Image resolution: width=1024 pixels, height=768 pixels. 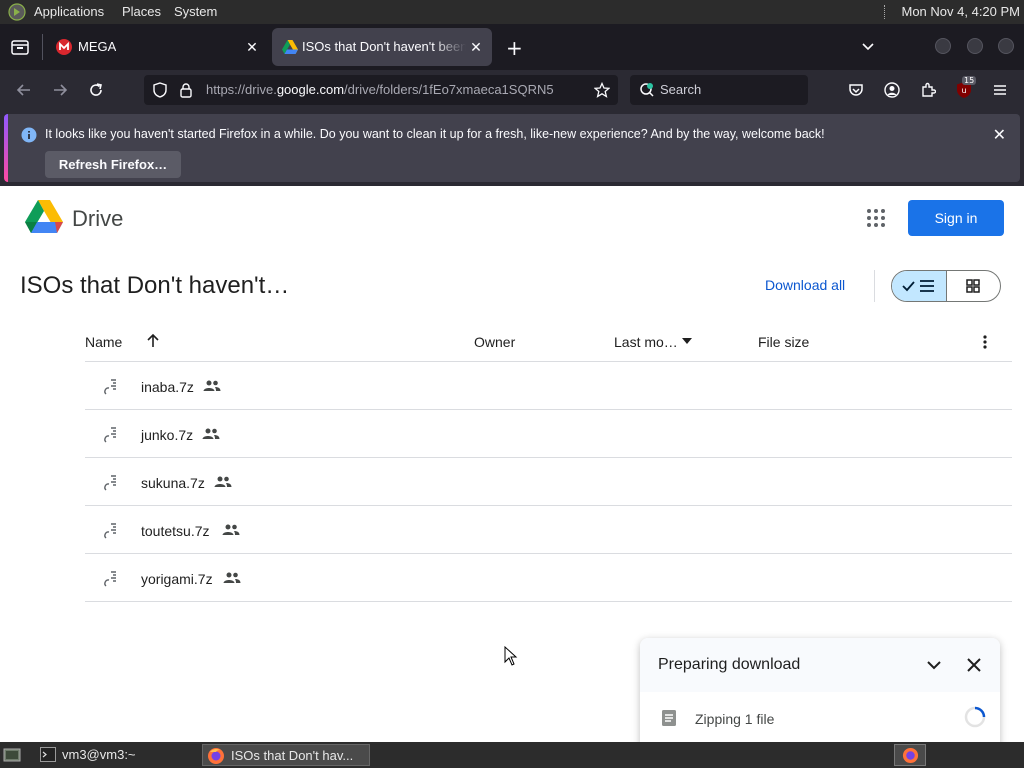 What do you see at coordinates (868, 46) in the screenshot?
I see `chevron-down-icon` at bounding box center [868, 46].